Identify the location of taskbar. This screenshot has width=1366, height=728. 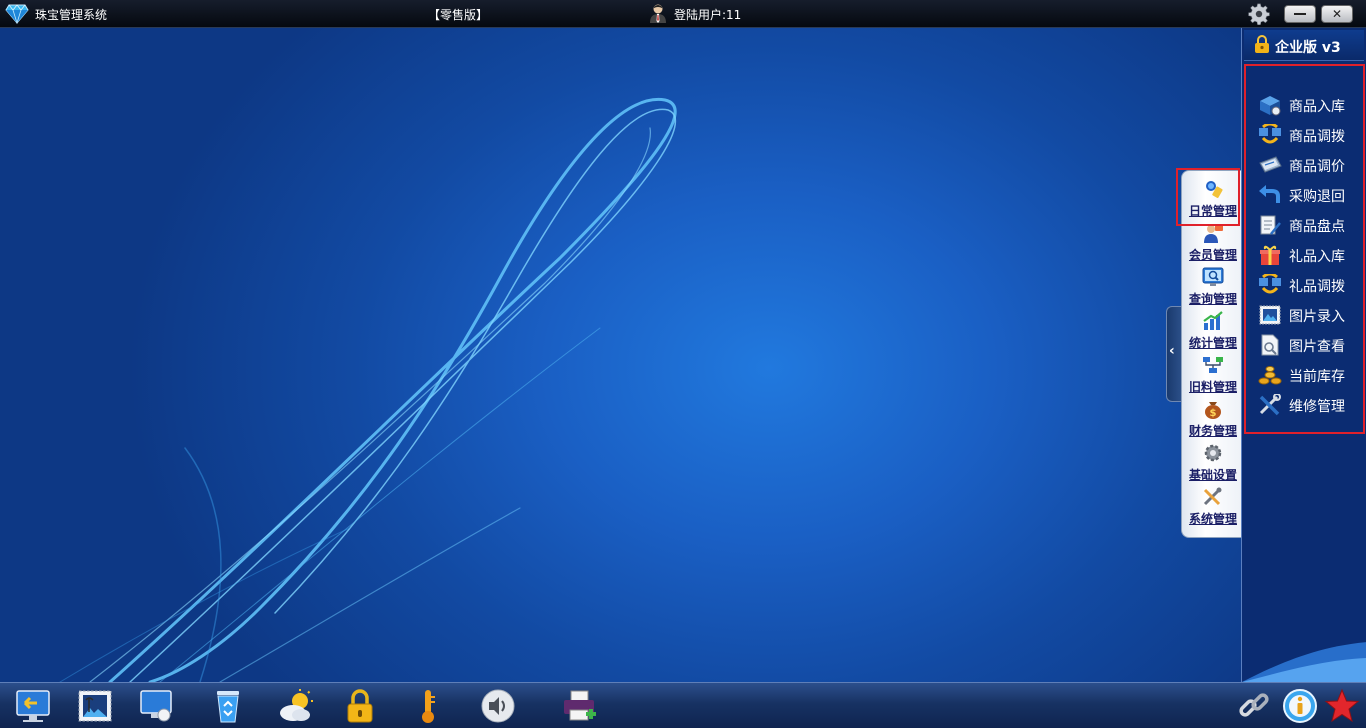
(683, 705).